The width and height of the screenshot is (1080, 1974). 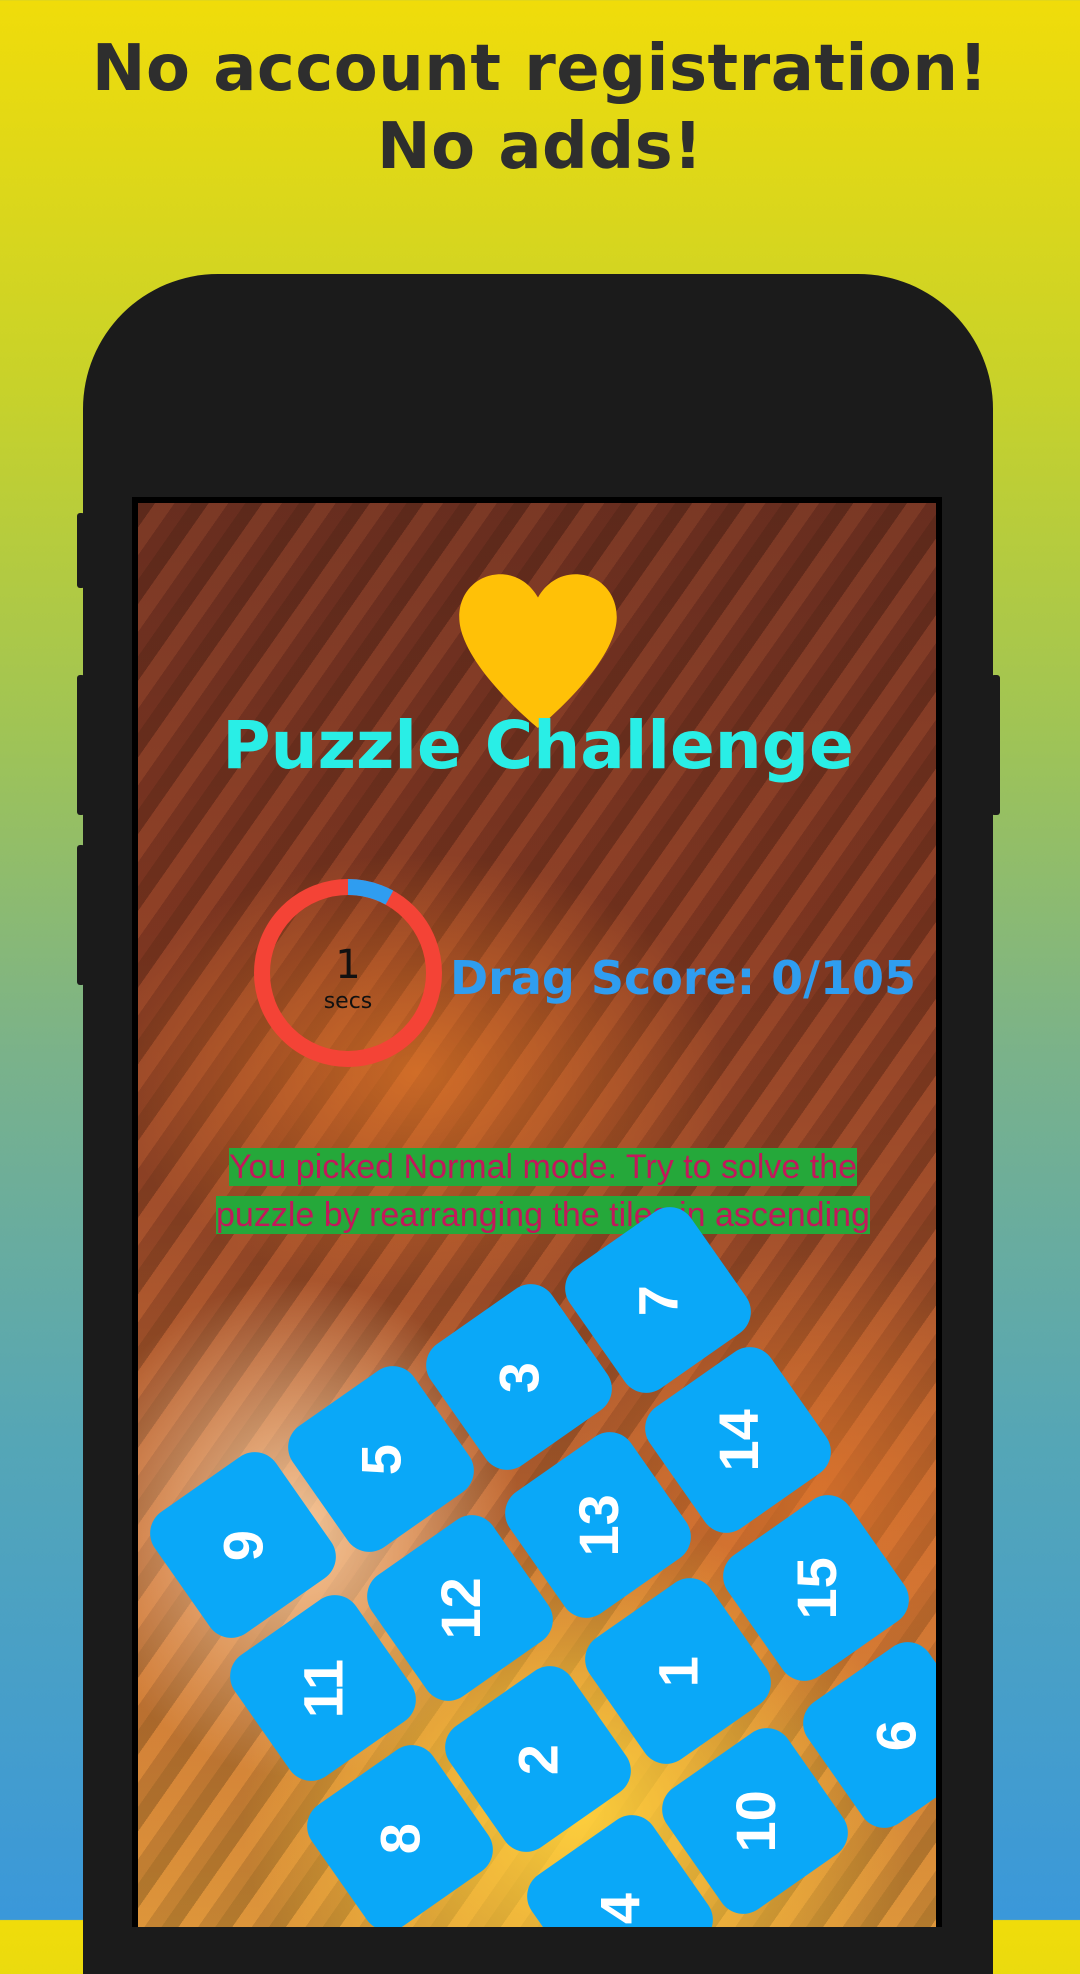 I want to click on drag-score: Drag Score: 0/105, so click(x=683, y=978).